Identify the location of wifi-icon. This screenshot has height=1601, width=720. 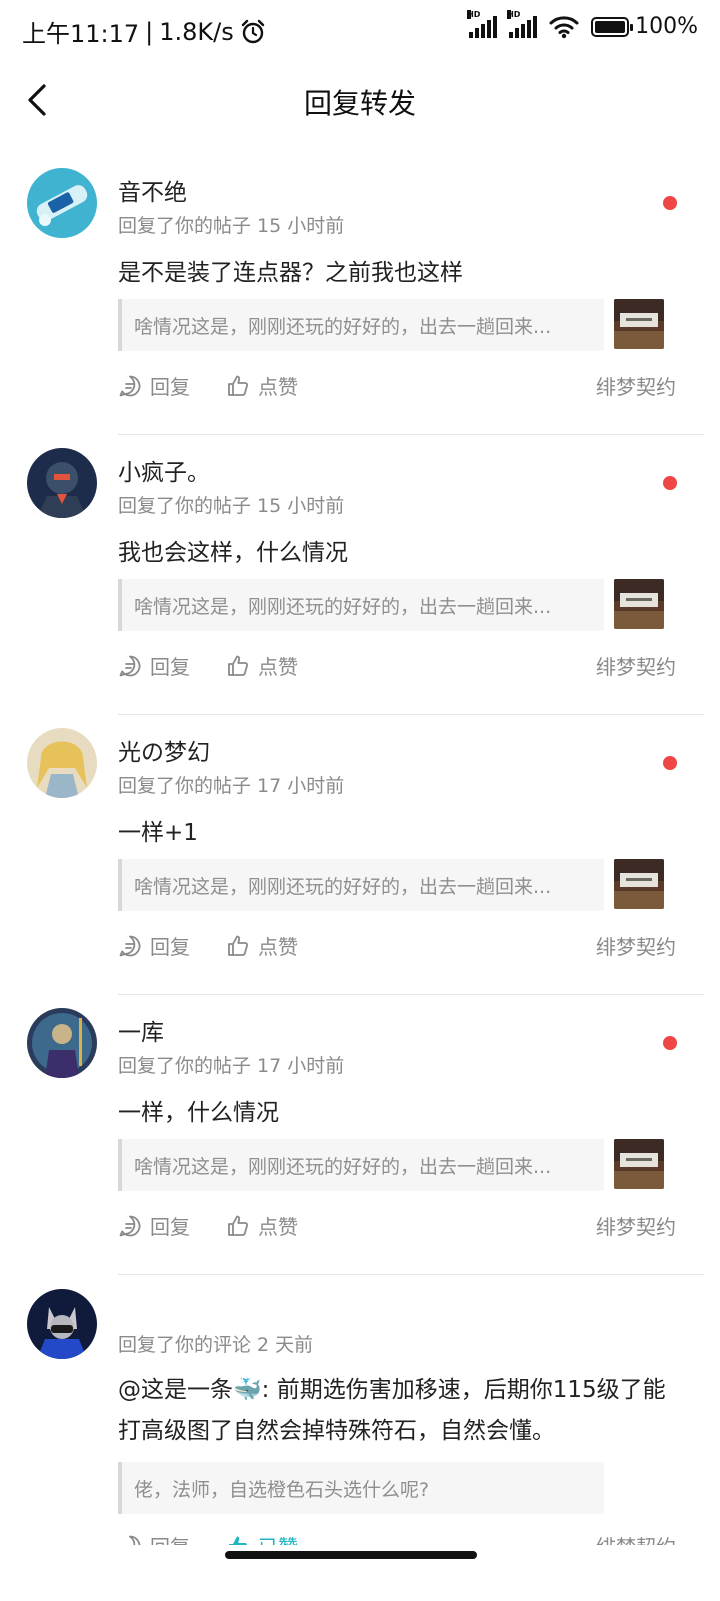
(564, 26).